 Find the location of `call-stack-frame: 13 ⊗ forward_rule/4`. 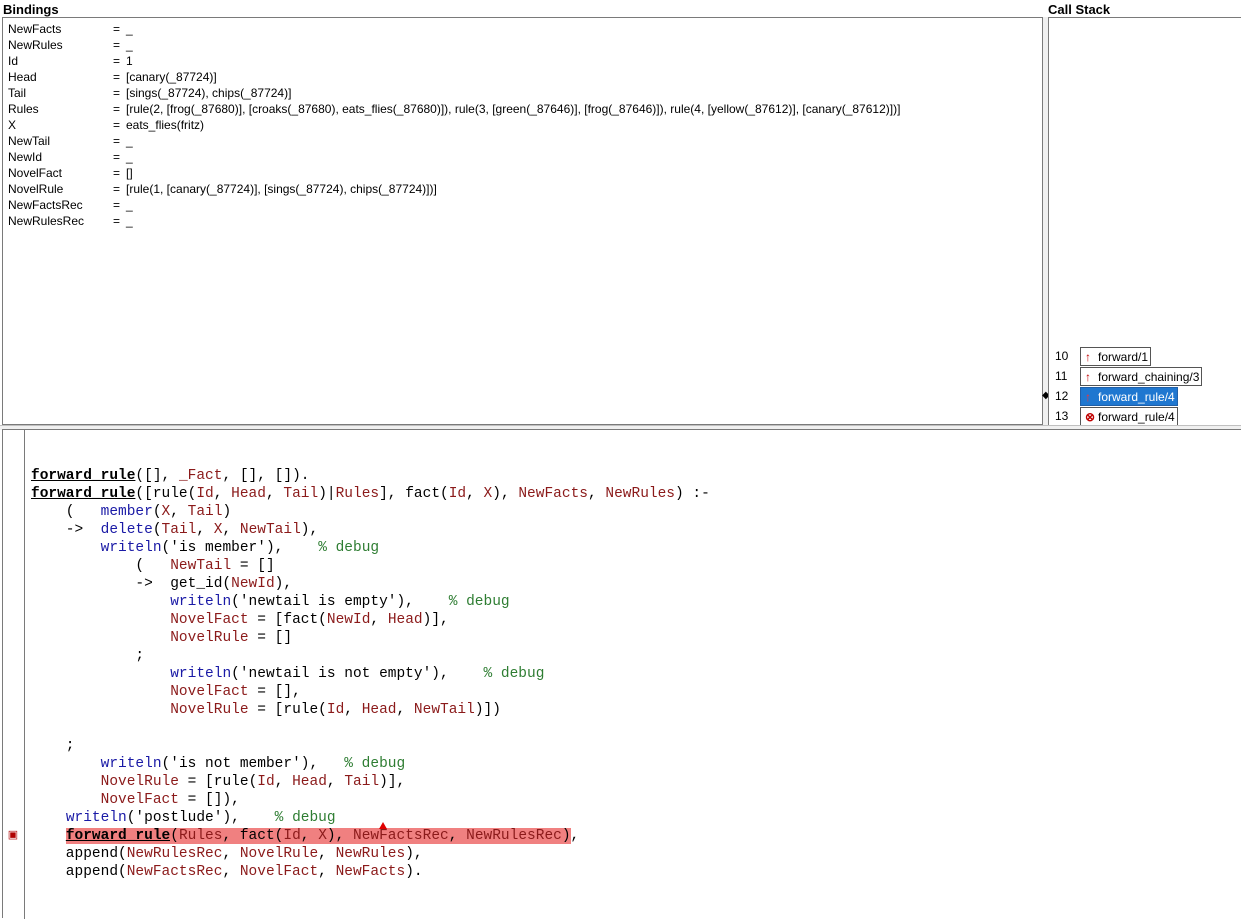

call-stack-frame: 13 ⊗ forward_rule/4 is located at coordinates (1145, 417).